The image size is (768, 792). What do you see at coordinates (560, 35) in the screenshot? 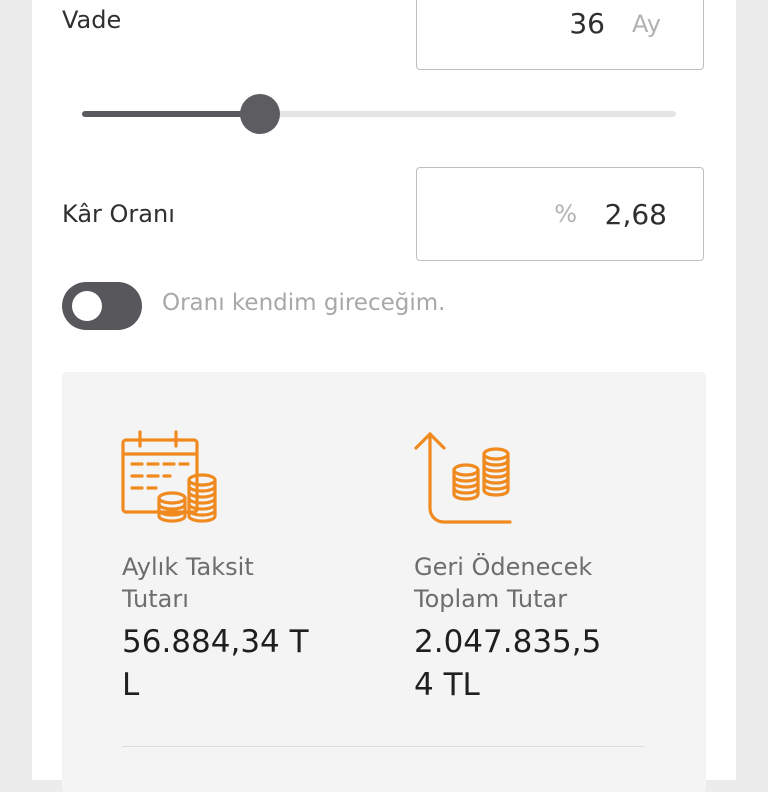
I see `term-input: 36 Ay` at bounding box center [560, 35].